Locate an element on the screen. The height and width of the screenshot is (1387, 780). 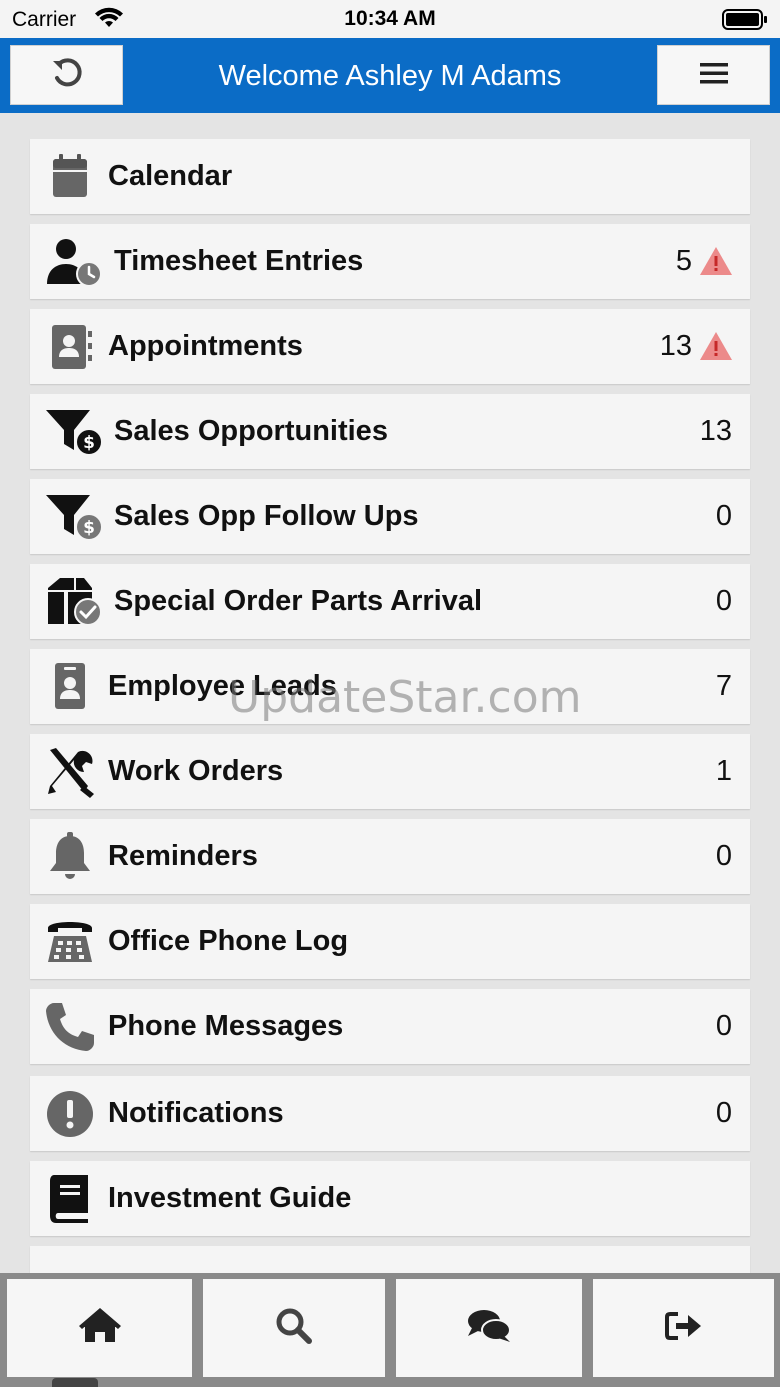
bottom-tab-bar is located at coordinates (390, 1330).